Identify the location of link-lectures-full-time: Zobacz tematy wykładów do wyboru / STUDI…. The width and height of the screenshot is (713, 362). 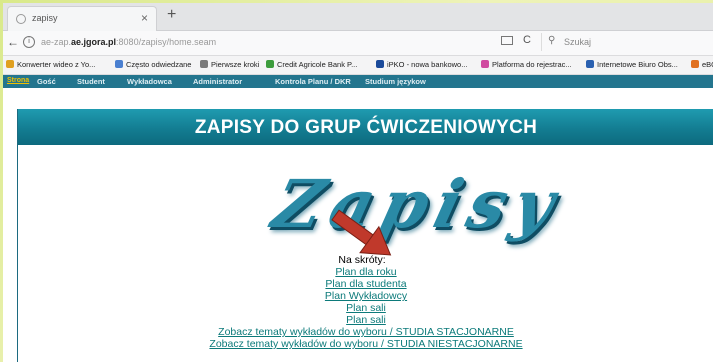
(365, 332).